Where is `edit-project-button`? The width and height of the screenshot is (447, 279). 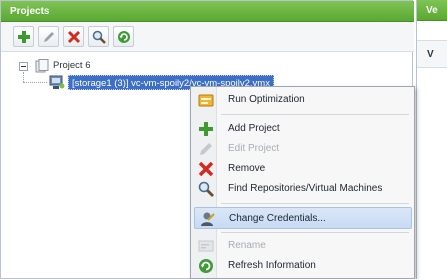
edit-project-button is located at coordinates (48, 36).